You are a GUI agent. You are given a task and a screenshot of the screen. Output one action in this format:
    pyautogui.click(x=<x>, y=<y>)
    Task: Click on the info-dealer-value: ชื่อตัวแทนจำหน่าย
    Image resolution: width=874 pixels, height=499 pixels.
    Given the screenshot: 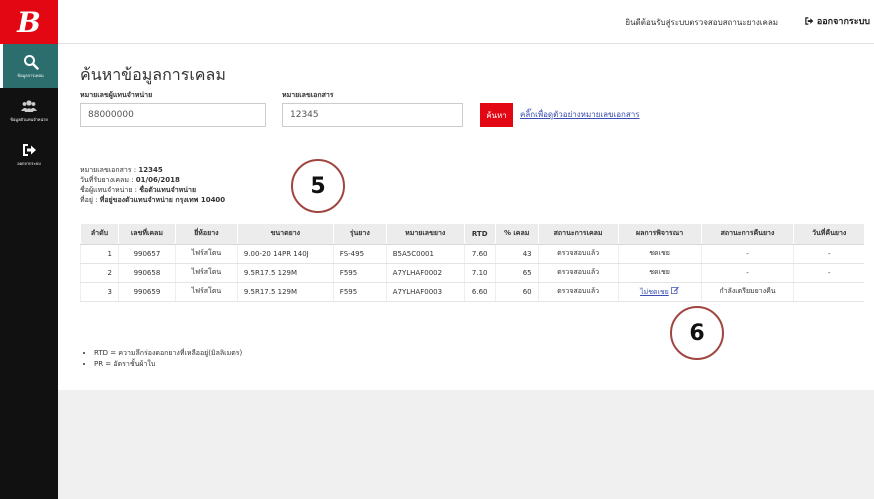 What is the action you would take?
    pyautogui.click(x=168, y=190)
    